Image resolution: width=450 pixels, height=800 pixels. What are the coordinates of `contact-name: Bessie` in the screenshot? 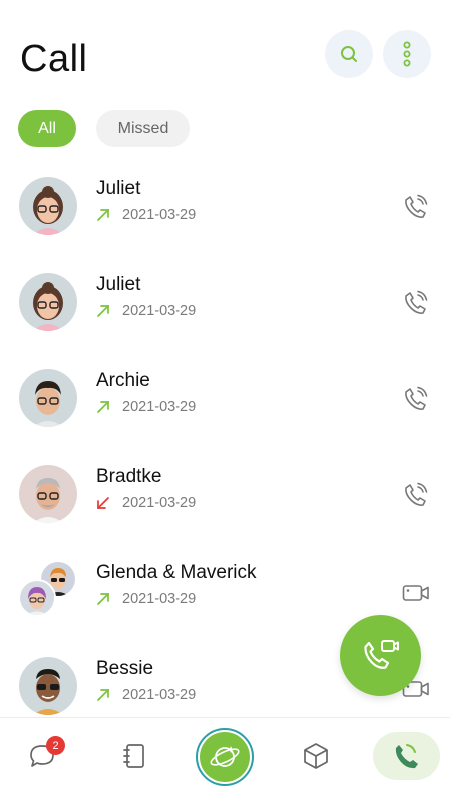 It's located at (125, 668).